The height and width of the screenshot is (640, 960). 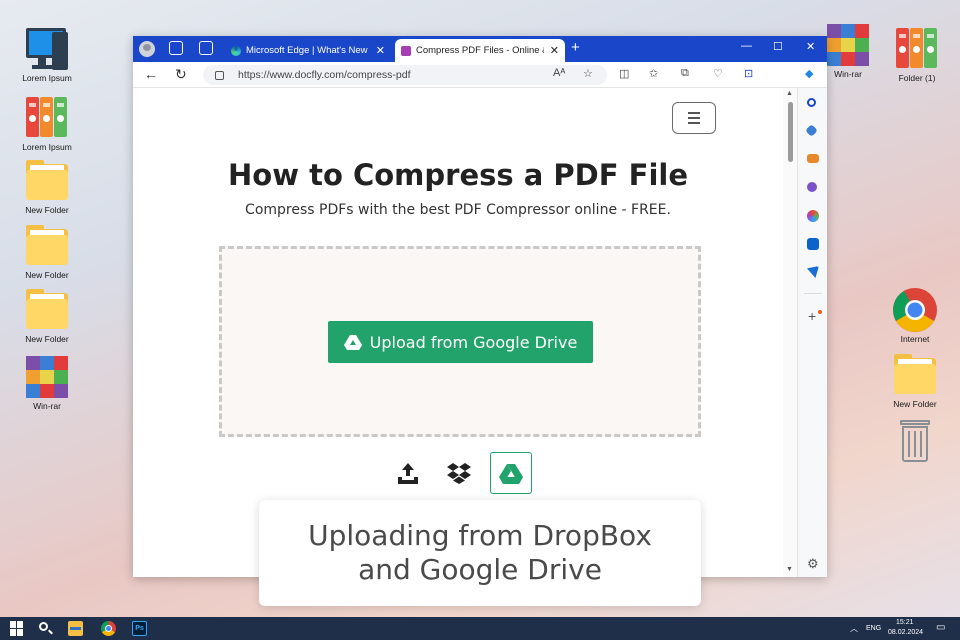 What do you see at coordinates (176, 48) in the screenshot?
I see `workspaces-icon` at bounding box center [176, 48].